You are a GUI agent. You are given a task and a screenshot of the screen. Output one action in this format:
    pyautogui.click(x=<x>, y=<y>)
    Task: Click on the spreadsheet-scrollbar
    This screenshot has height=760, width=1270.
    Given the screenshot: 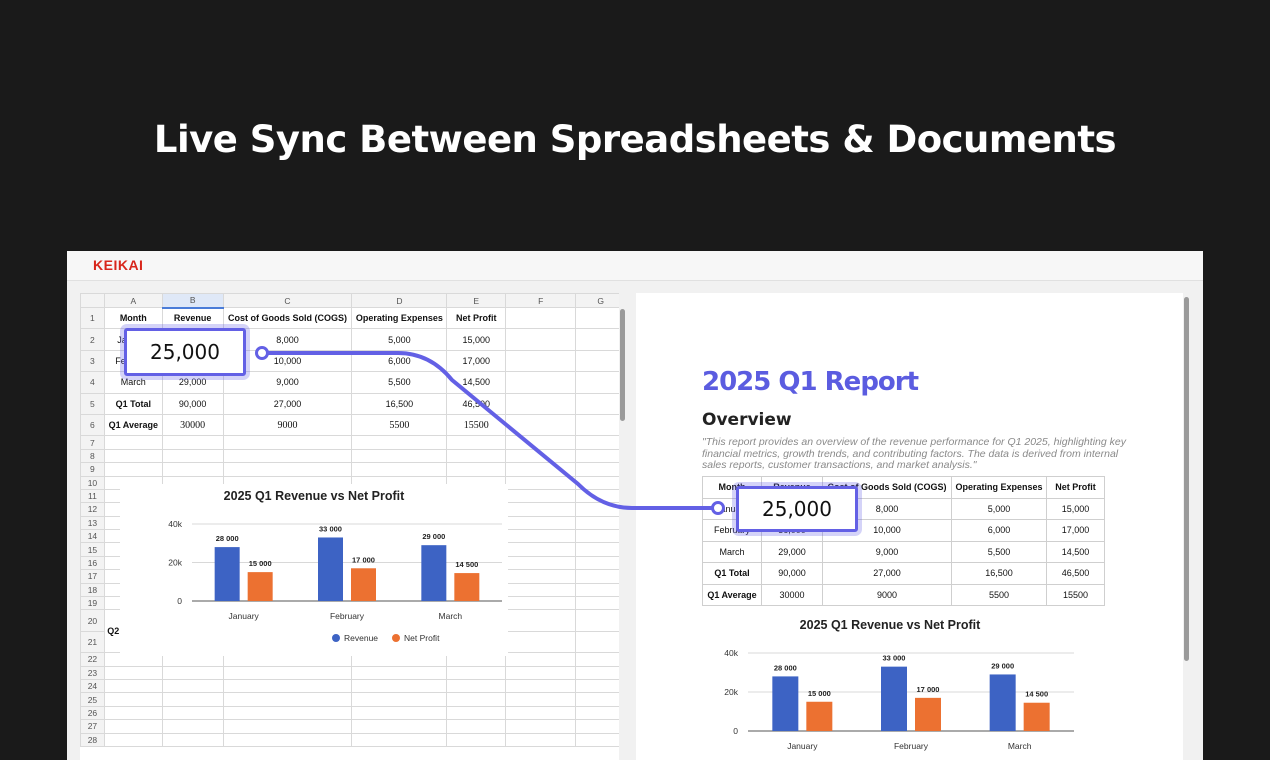 What is the action you would take?
    pyautogui.click(x=623, y=526)
    